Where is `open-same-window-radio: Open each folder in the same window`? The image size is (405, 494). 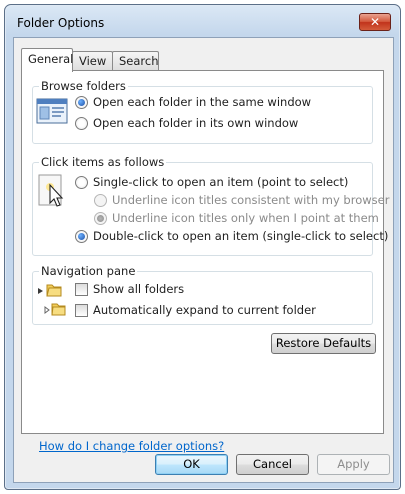 open-same-window-radio: Open each folder in the same window is located at coordinates (193, 102).